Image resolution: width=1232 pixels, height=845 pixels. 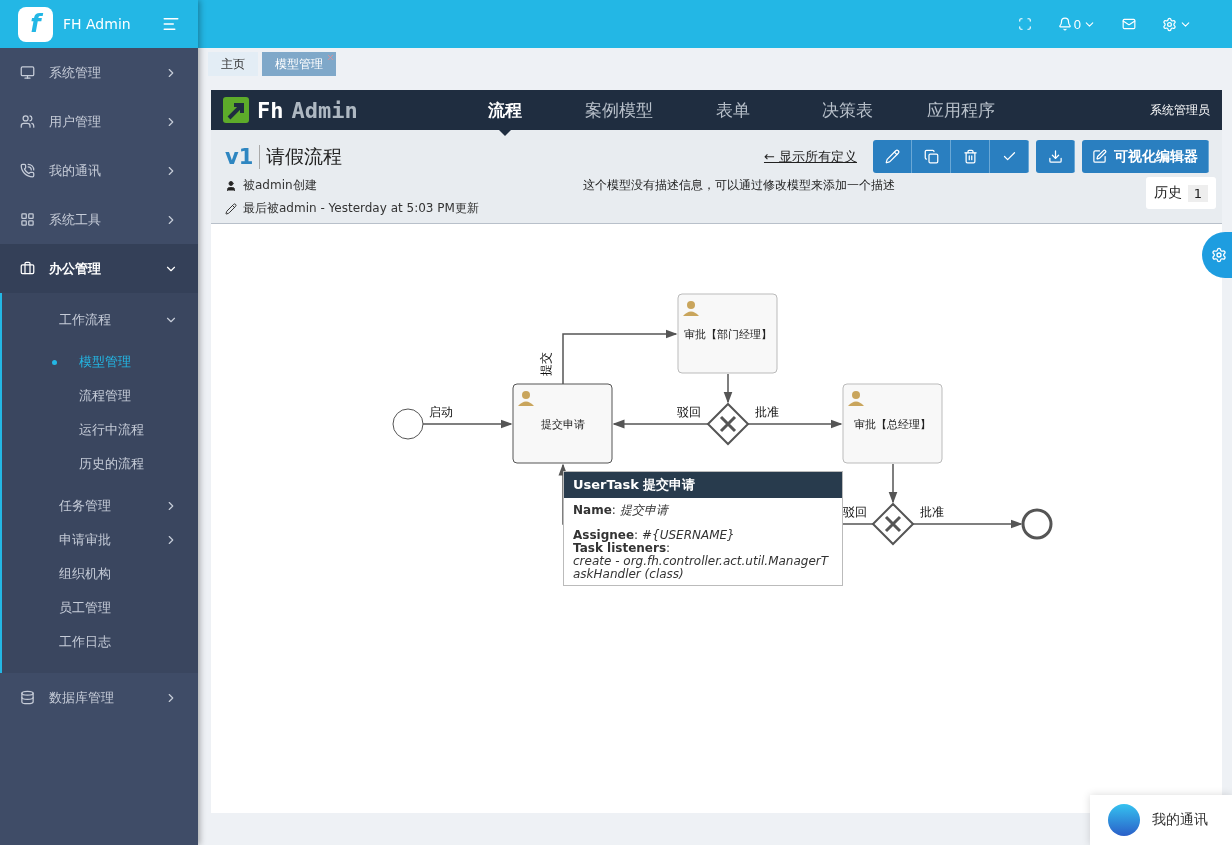 What do you see at coordinates (1064, 24) in the screenshot?
I see `bell-icon` at bounding box center [1064, 24].